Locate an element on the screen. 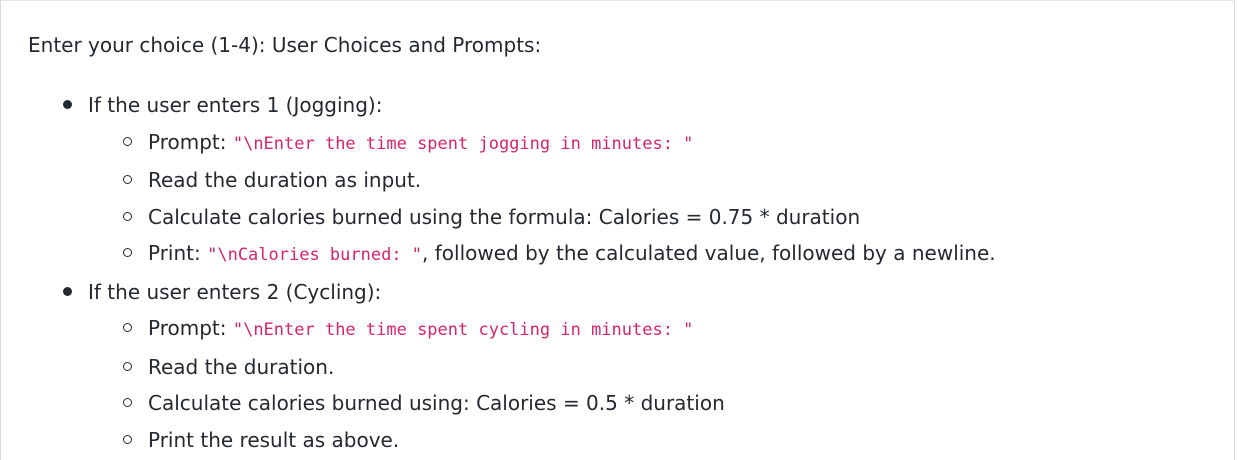  item-label: If the user enters 2 (Cycling): is located at coordinates (235, 291).